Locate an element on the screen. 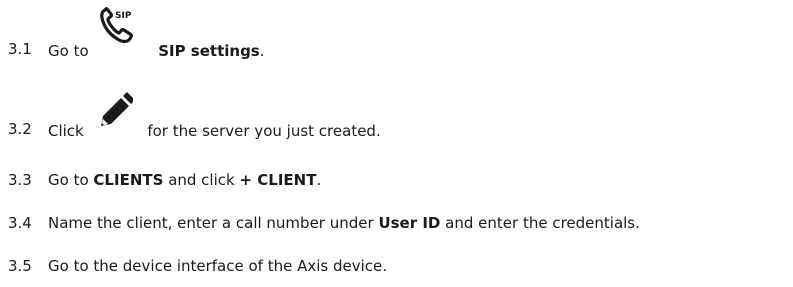 The image size is (793, 287). step-text: Go to CLIENTS and click + CLIENT. is located at coordinates (184, 180).